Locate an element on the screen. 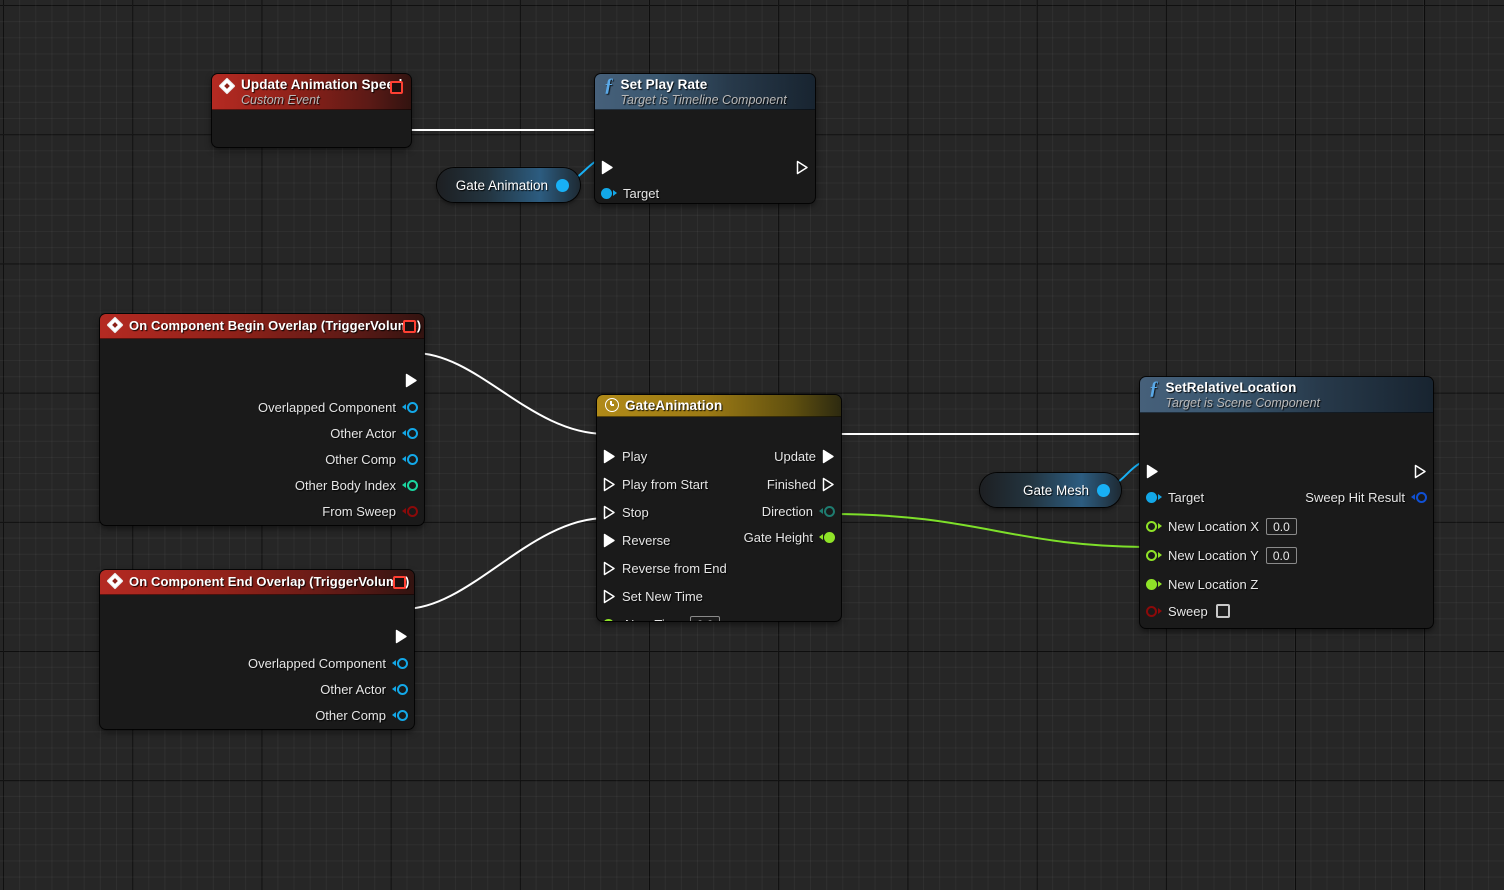 This screenshot has width=1504, height=890. pin-from-sweep: From Sweep is located at coordinates (370, 511).